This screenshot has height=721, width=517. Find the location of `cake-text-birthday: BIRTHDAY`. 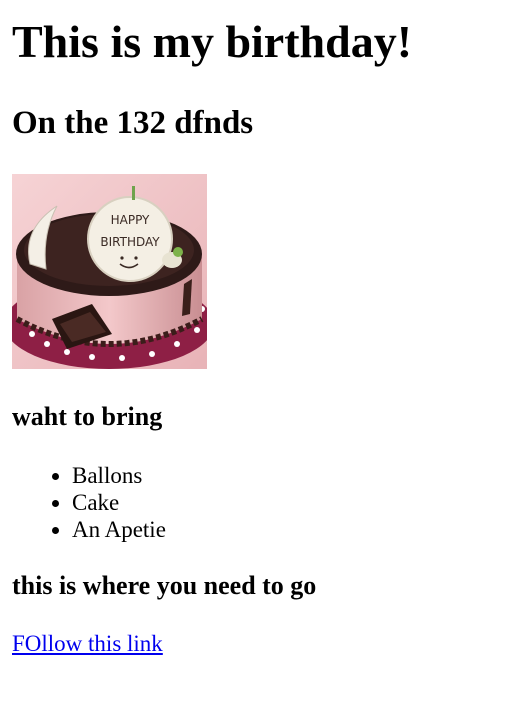

cake-text-birthday: BIRTHDAY is located at coordinates (130, 242).